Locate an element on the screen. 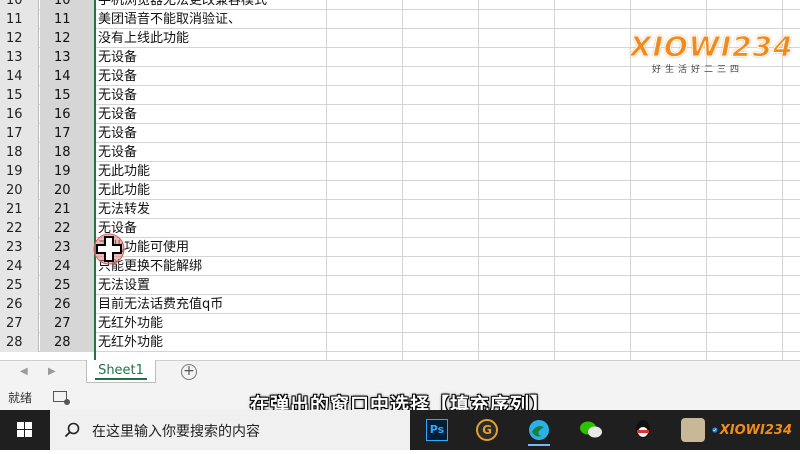 Image resolution: width=800 pixels, height=454 pixels. watermark-logo: XIOWI234 好生活好二三四 is located at coordinates (712, 53).